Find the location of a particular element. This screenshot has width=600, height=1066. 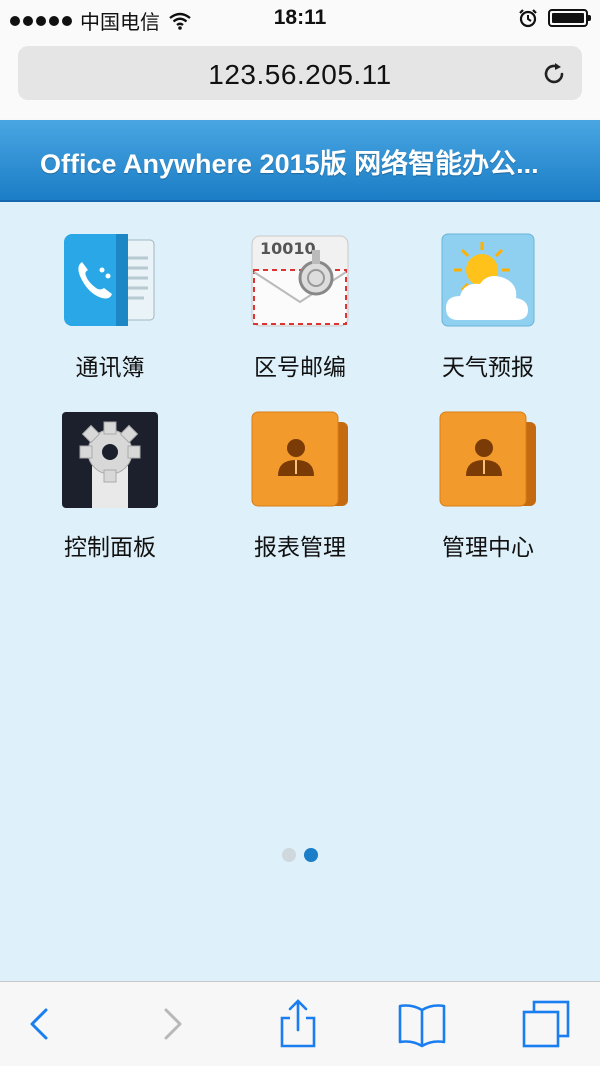

app-tile-weather: 天气预报 is located at coordinates (488, 306).